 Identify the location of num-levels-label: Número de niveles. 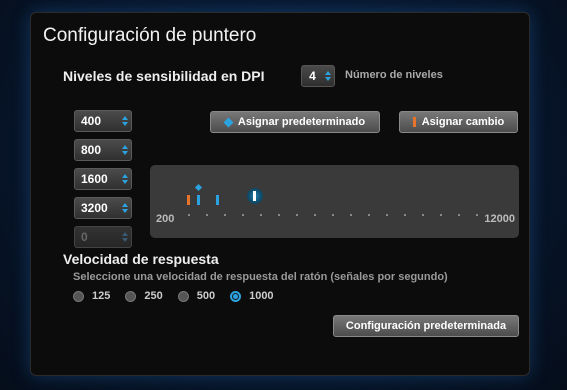
(394, 75).